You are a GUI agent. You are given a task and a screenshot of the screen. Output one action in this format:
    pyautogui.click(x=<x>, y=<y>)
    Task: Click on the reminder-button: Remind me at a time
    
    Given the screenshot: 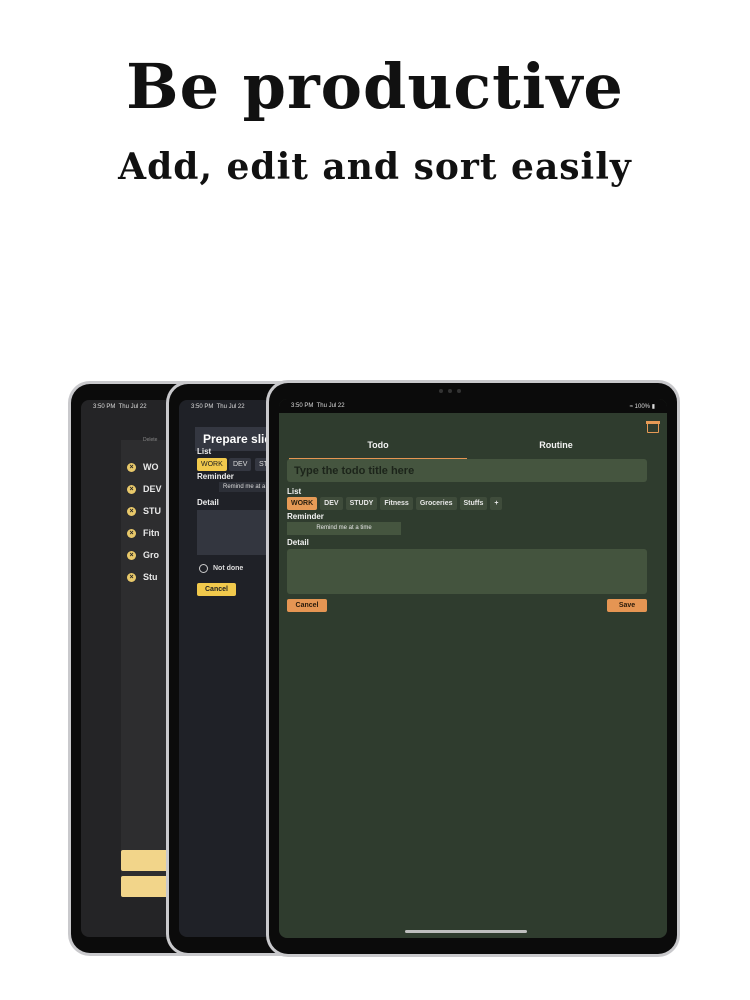 What is the action you would take?
    pyautogui.click(x=344, y=528)
    